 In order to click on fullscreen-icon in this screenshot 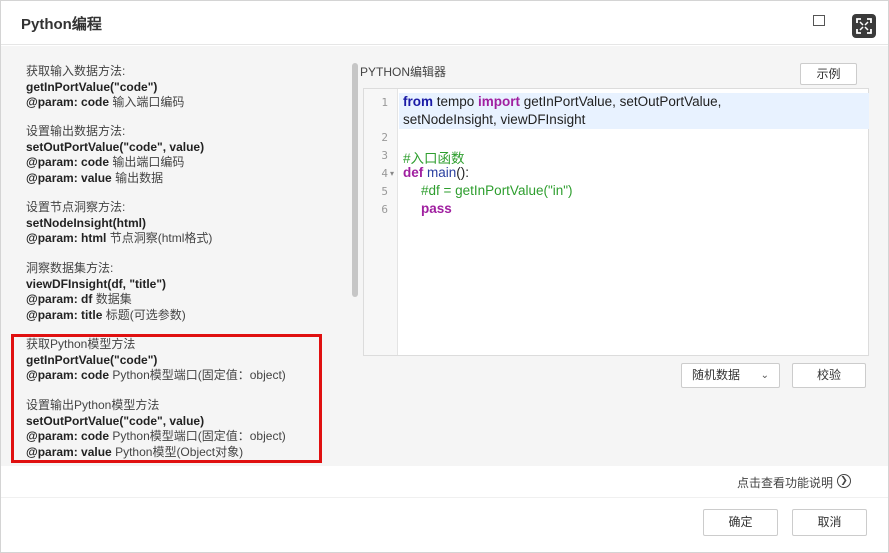, I will do `click(864, 26)`.